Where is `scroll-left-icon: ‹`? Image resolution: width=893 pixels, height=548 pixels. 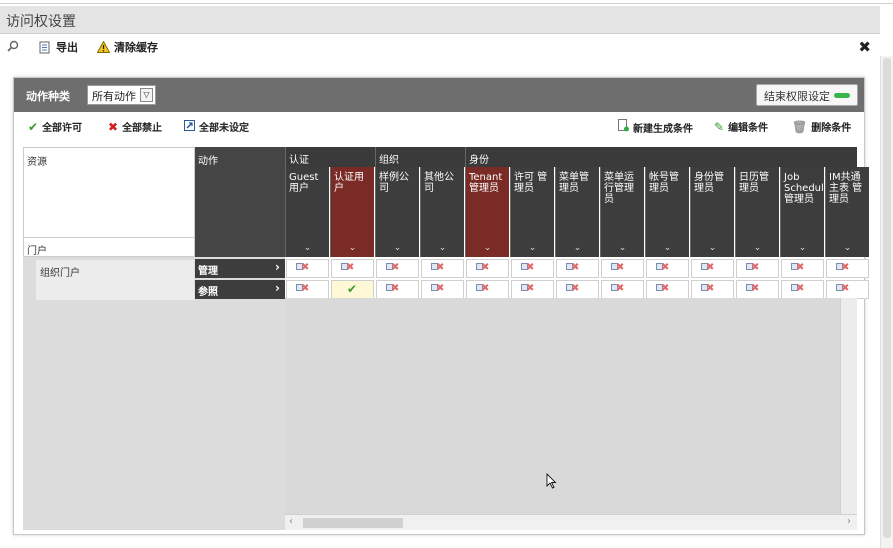 scroll-left-icon: ‹ is located at coordinates (291, 521).